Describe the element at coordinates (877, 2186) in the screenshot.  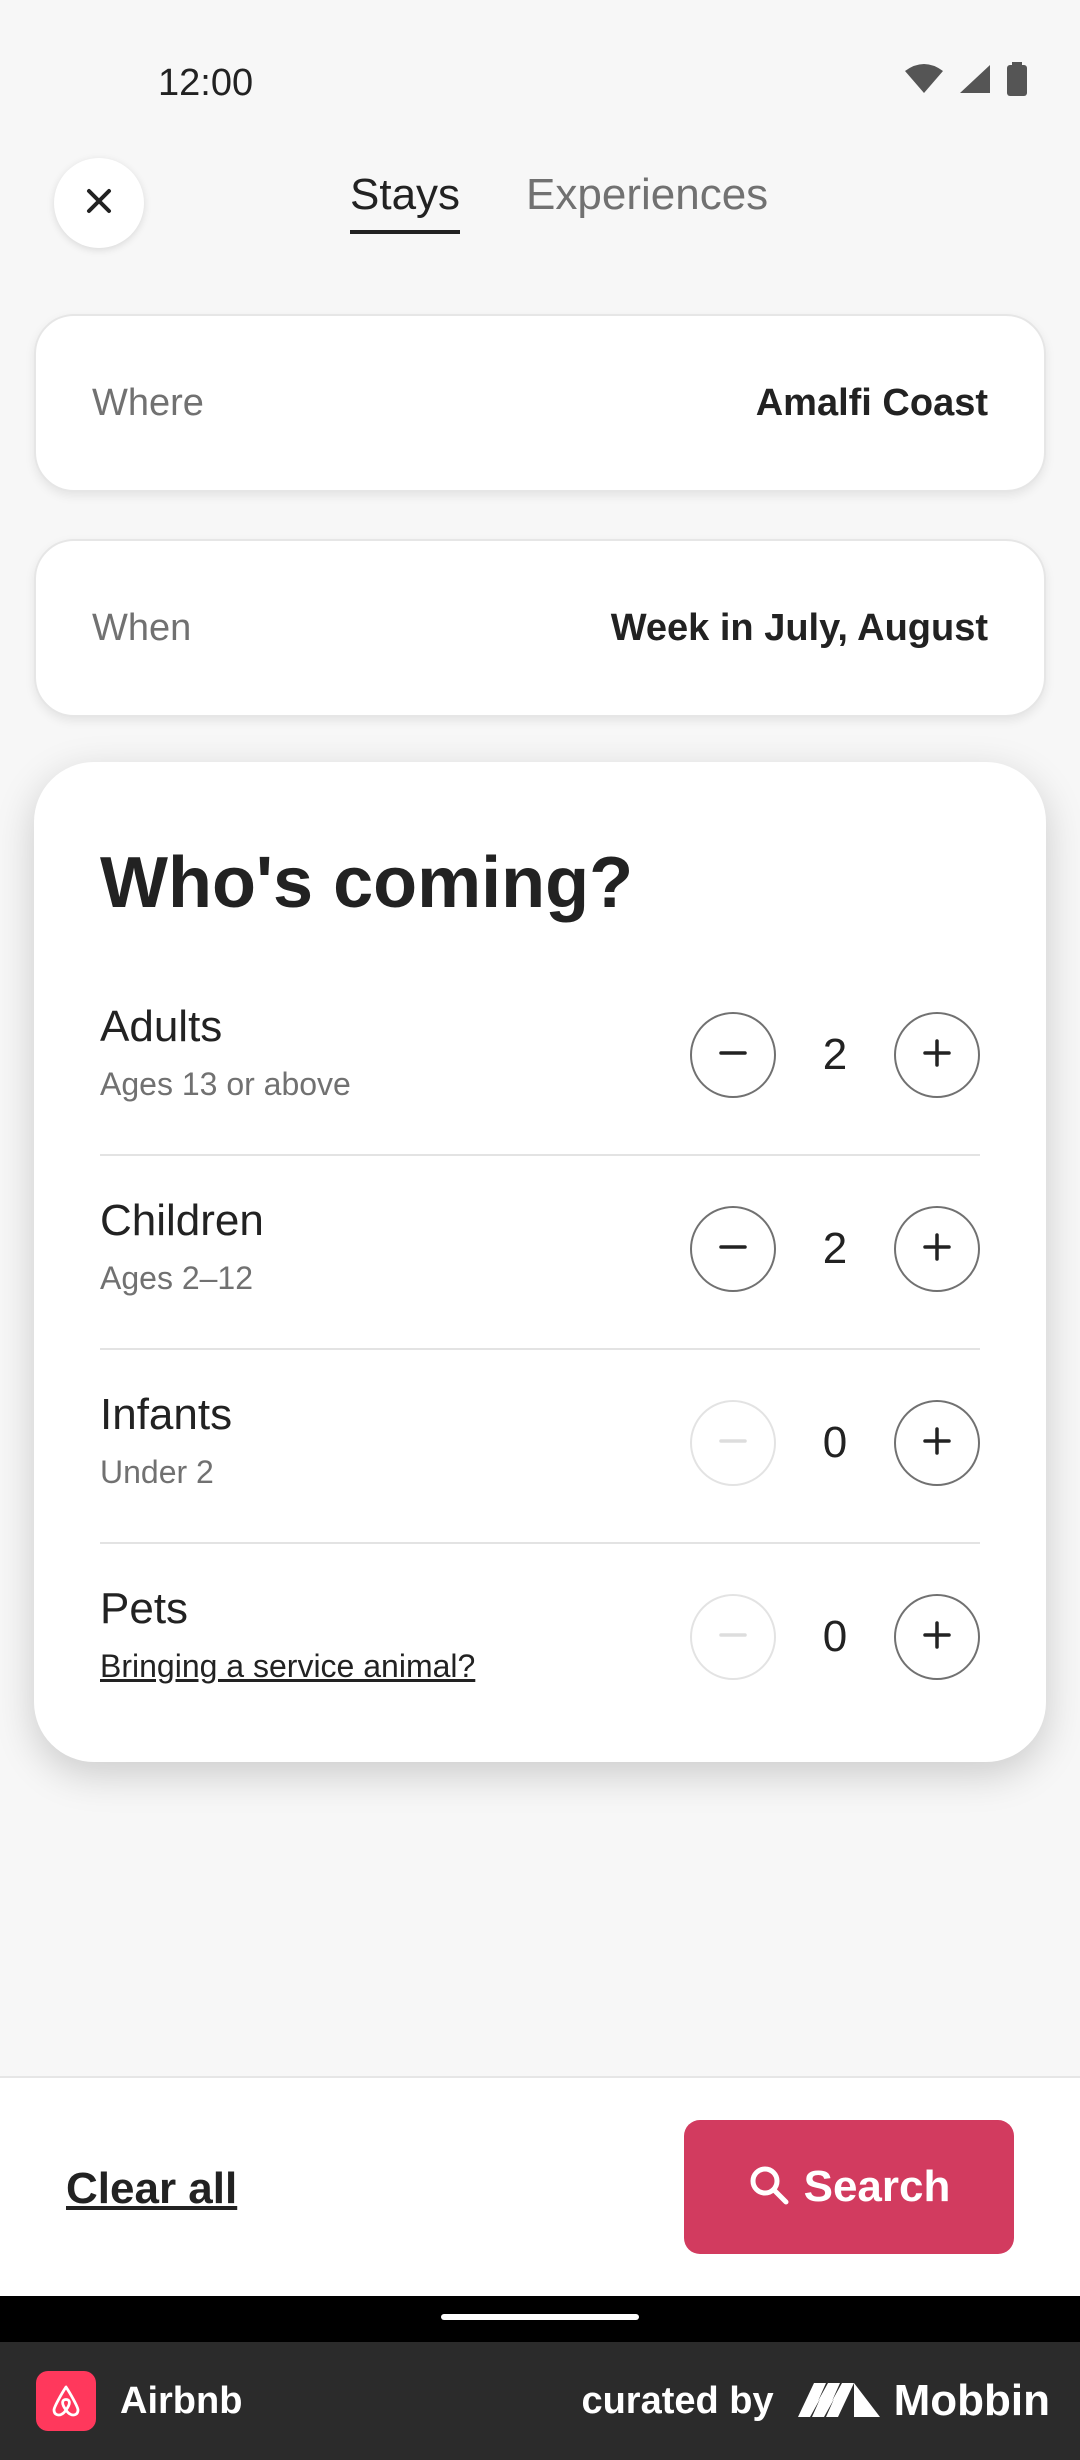
I see `search-label: Search` at that location.